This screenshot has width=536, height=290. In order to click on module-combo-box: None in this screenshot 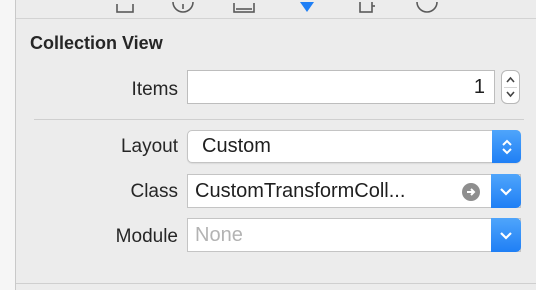, I will do `click(354, 235)`.